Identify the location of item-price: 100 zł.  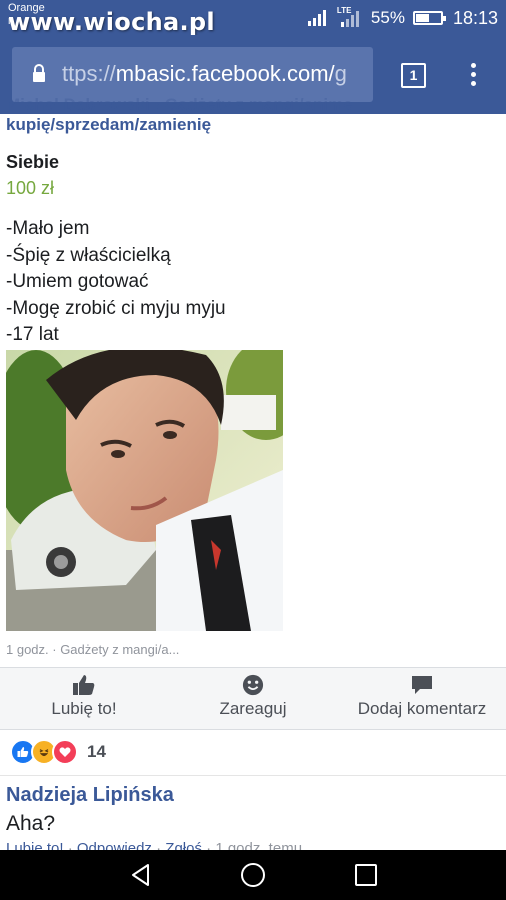
(30, 188).